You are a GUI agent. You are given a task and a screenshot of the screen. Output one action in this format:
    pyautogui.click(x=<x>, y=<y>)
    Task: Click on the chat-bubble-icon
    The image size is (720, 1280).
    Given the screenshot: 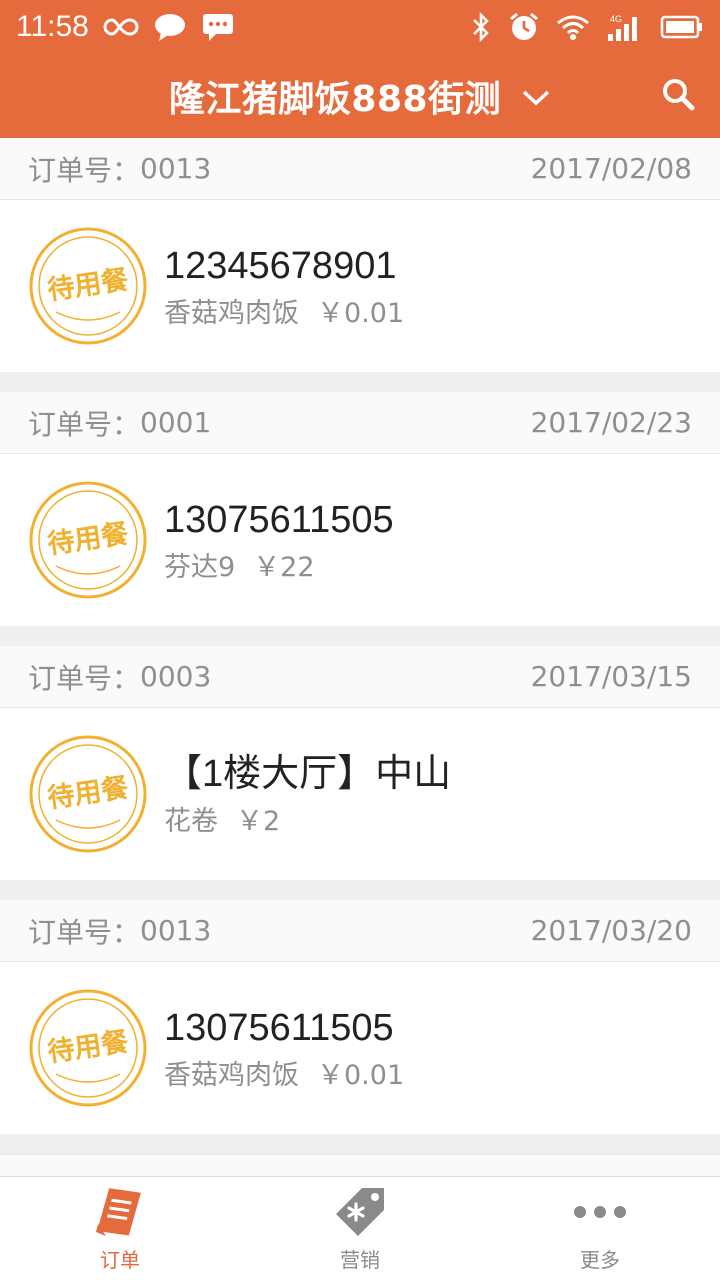 What is the action you would take?
    pyautogui.click(x=170, y=27)
    